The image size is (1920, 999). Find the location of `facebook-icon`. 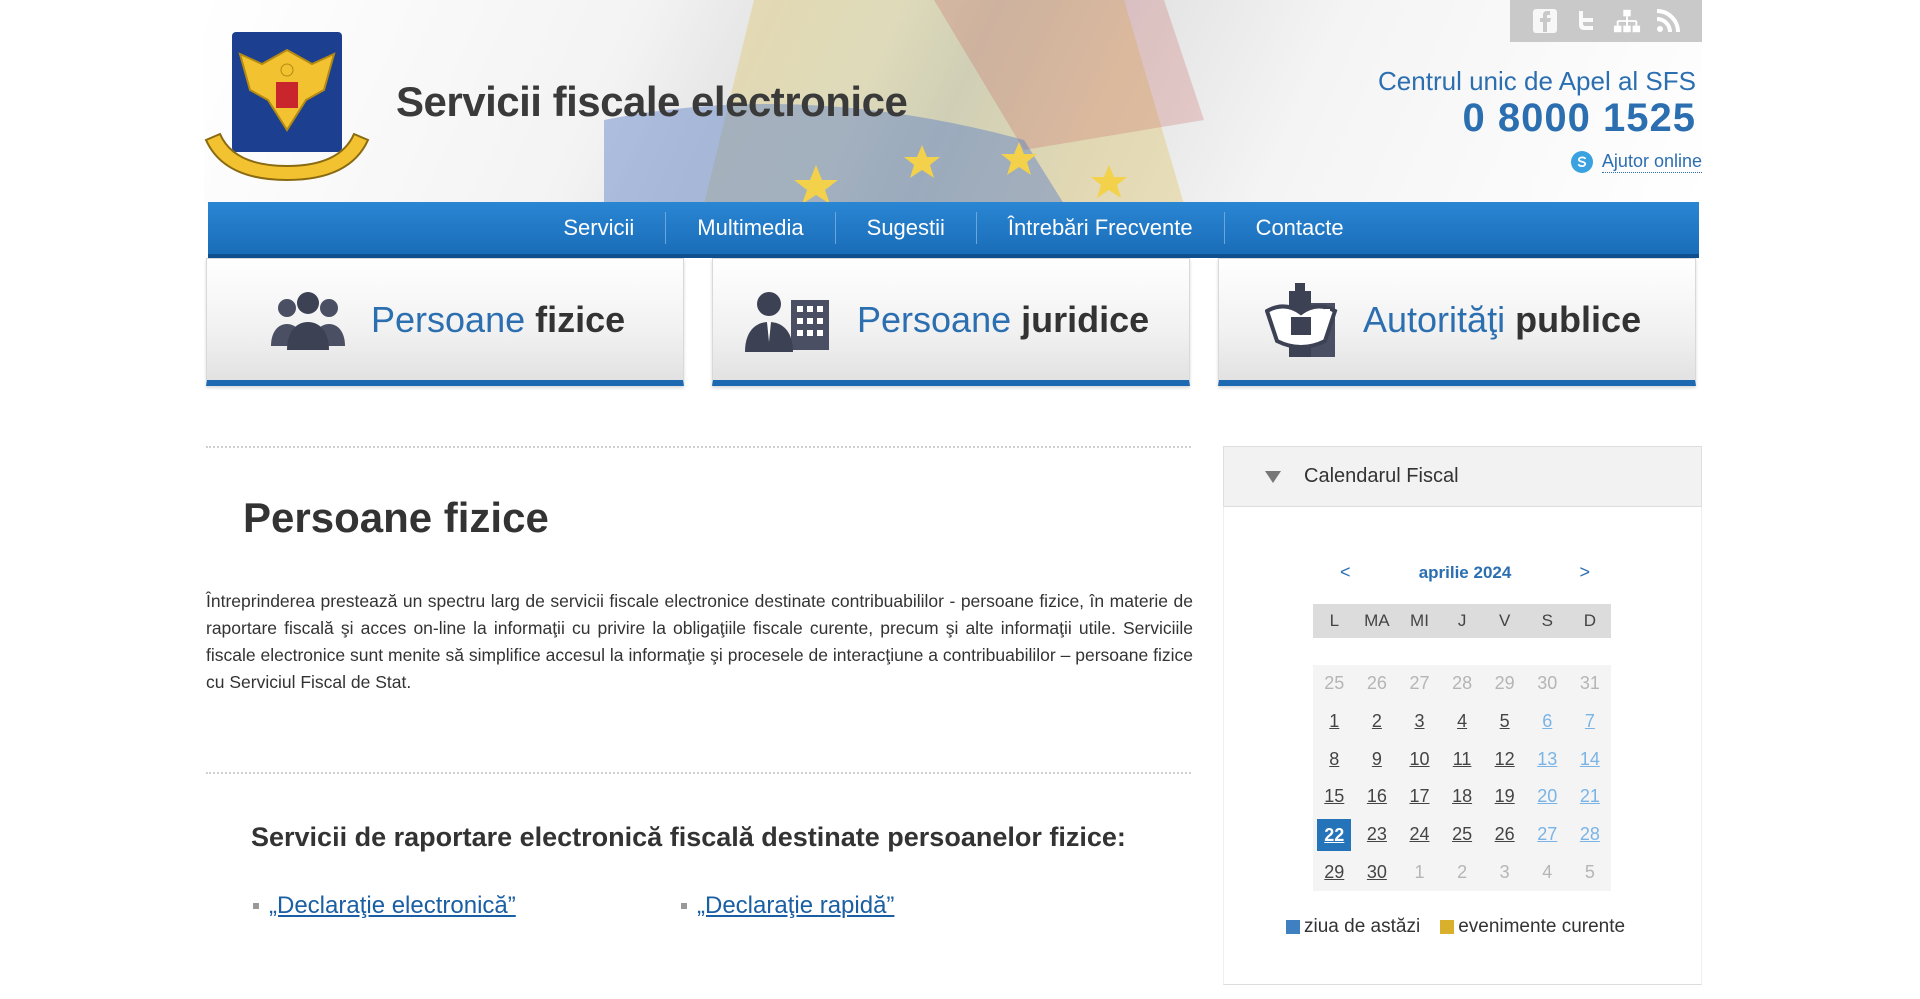

facebook-icon is located at coordinates (1545, 21).